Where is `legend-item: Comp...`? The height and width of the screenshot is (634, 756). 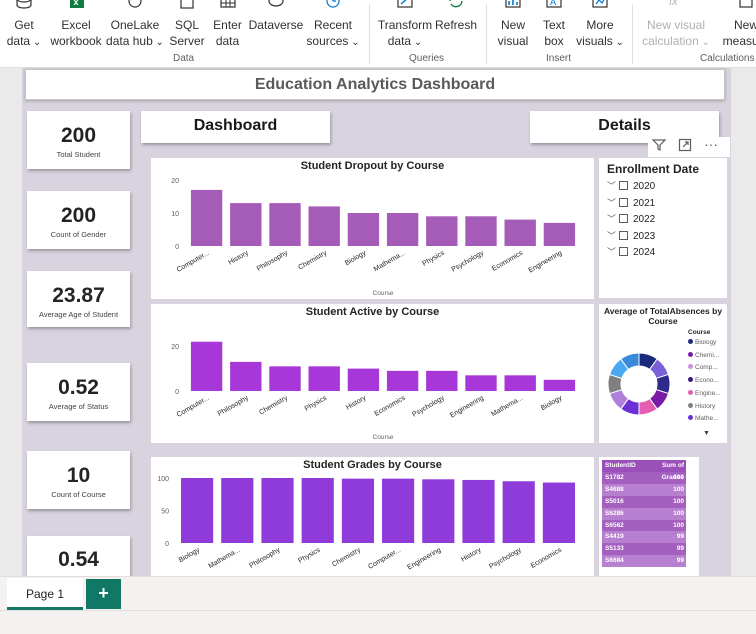 legend-item: Comp... is located at coordinates (703, 367).